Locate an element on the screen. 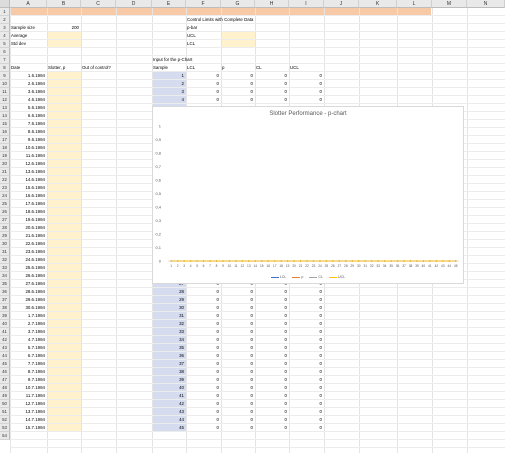 This screenshot has height=453, width=505. row-header-32: 32 is located at coordinates (5, 260).